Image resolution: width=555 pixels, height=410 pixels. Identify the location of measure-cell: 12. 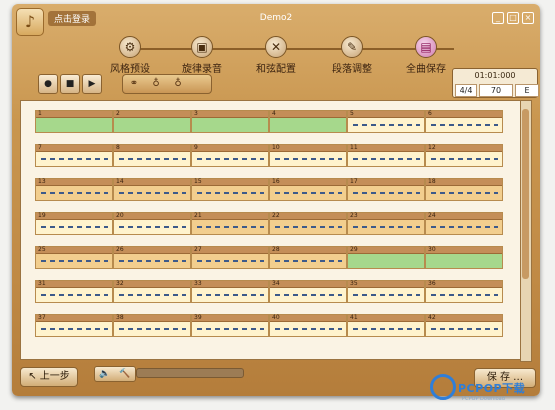
(464, 155).